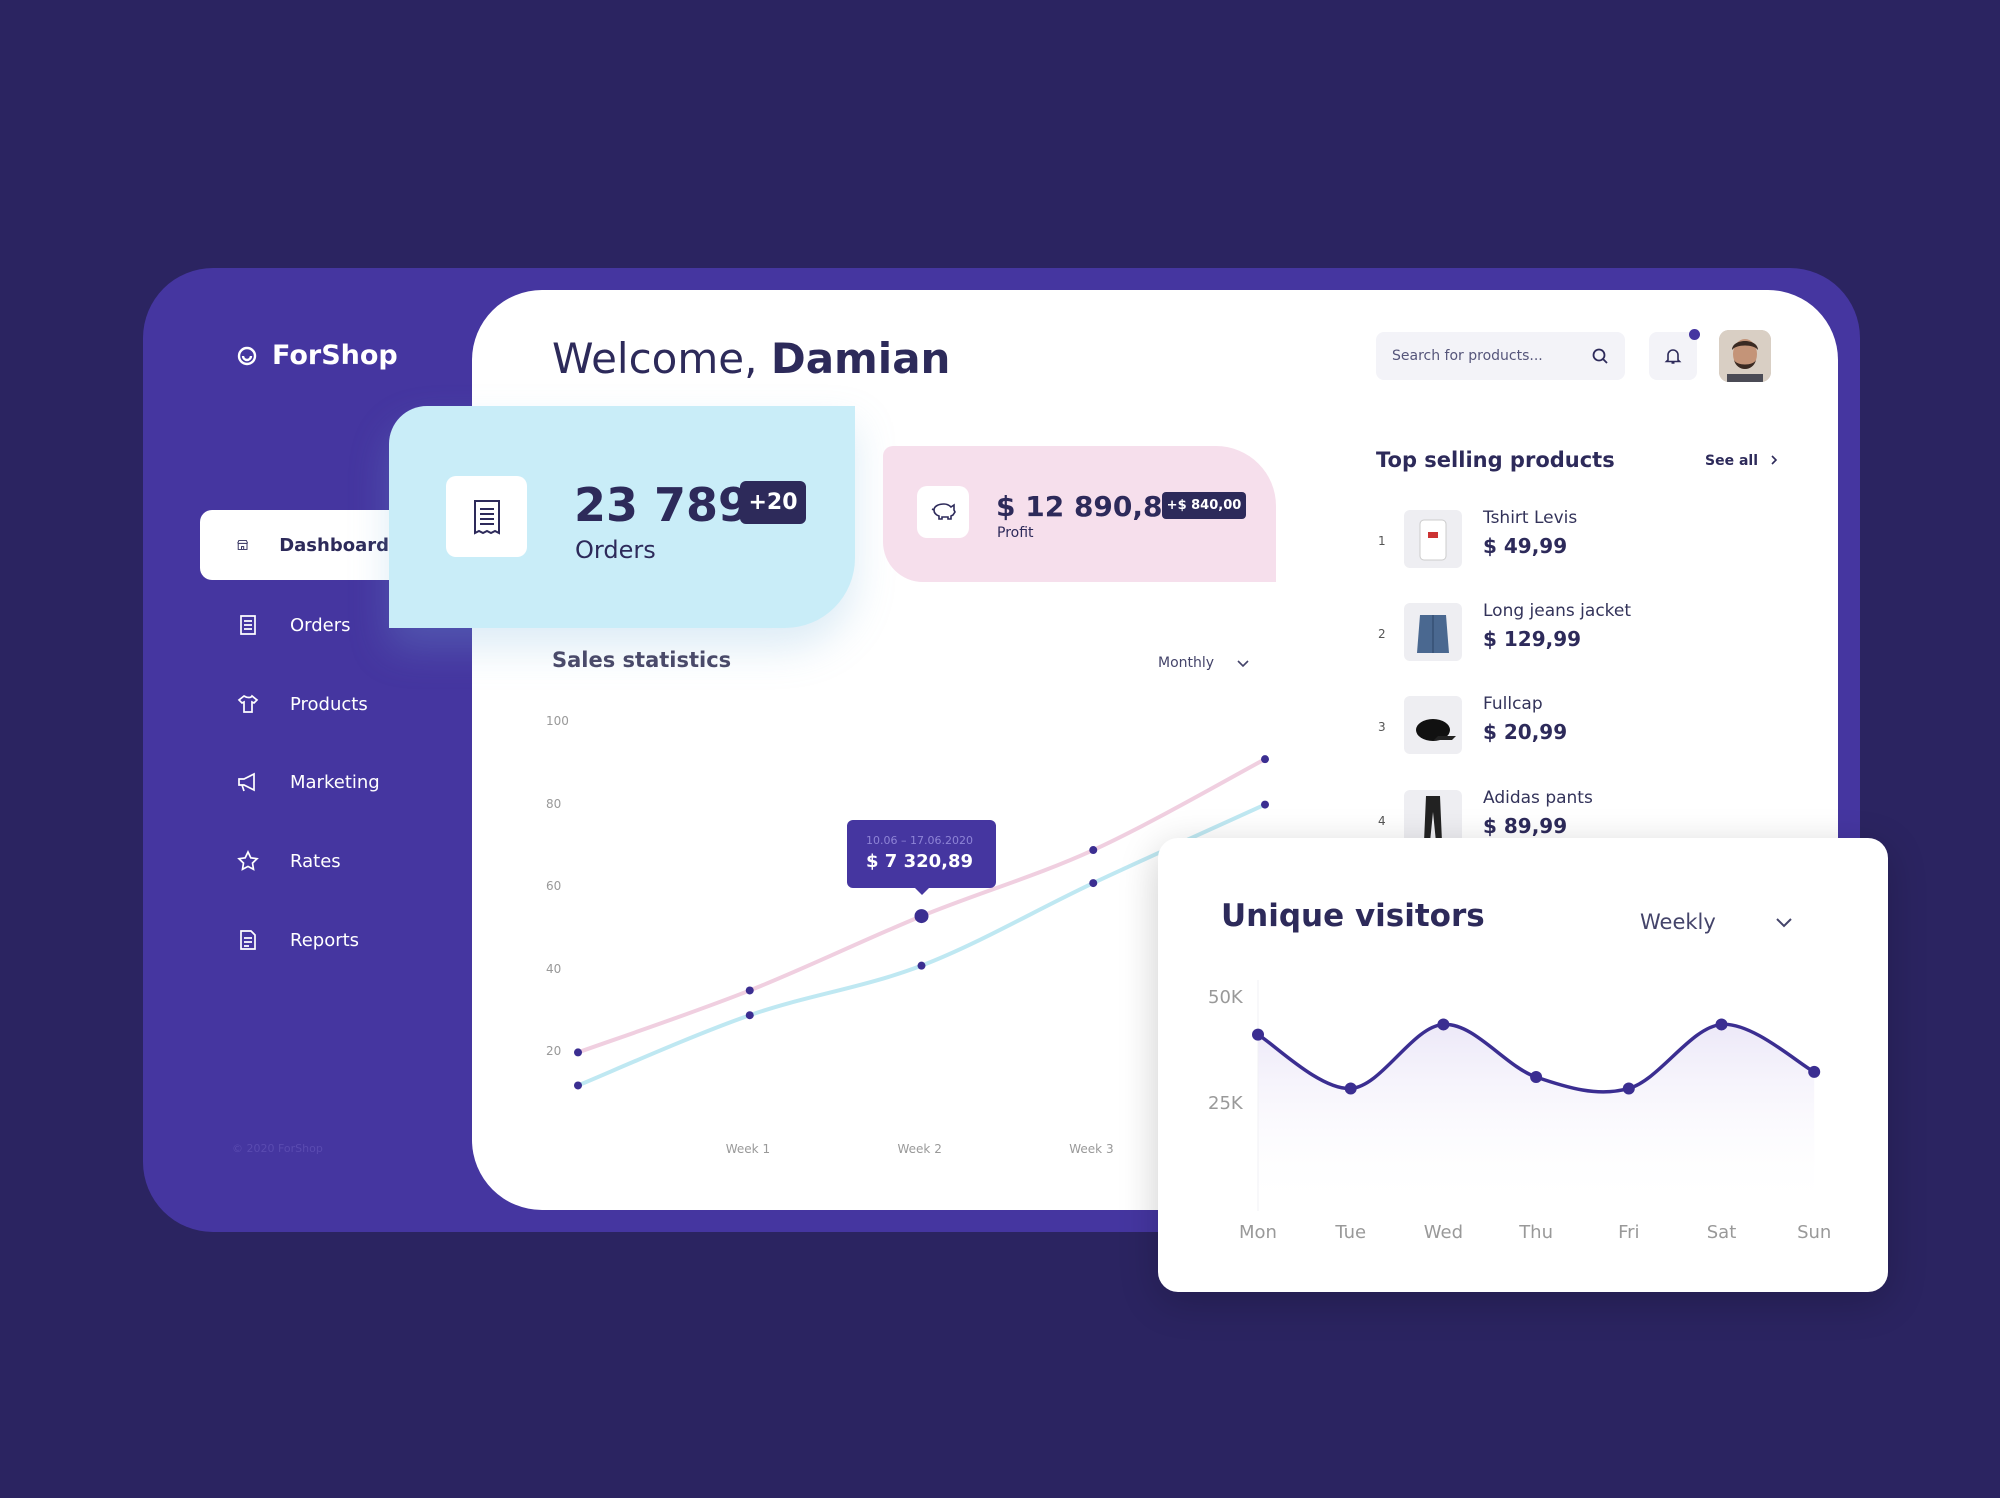 Image resolution: width=2000 pixels, height=1498 pixels. I want to click on product-item: 1 Tshirt Levis $ 49,99, so click(1526, 539).